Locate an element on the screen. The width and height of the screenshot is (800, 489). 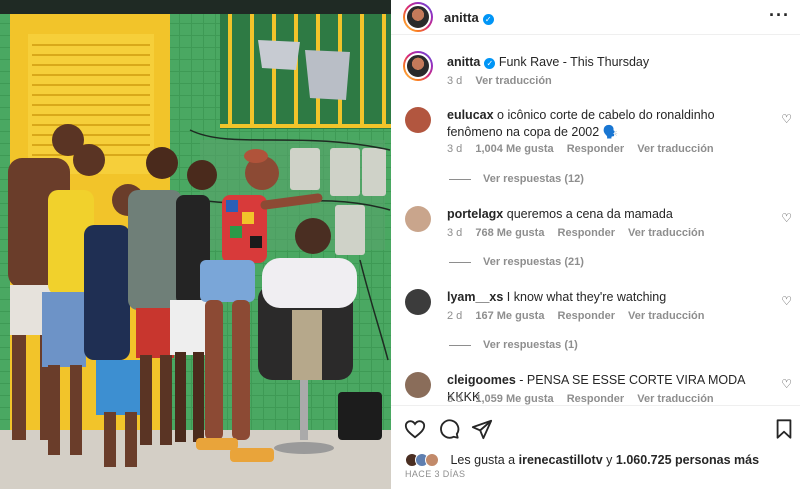
comment-likes: 167 Me gusta is located at coordinates (509, 316).